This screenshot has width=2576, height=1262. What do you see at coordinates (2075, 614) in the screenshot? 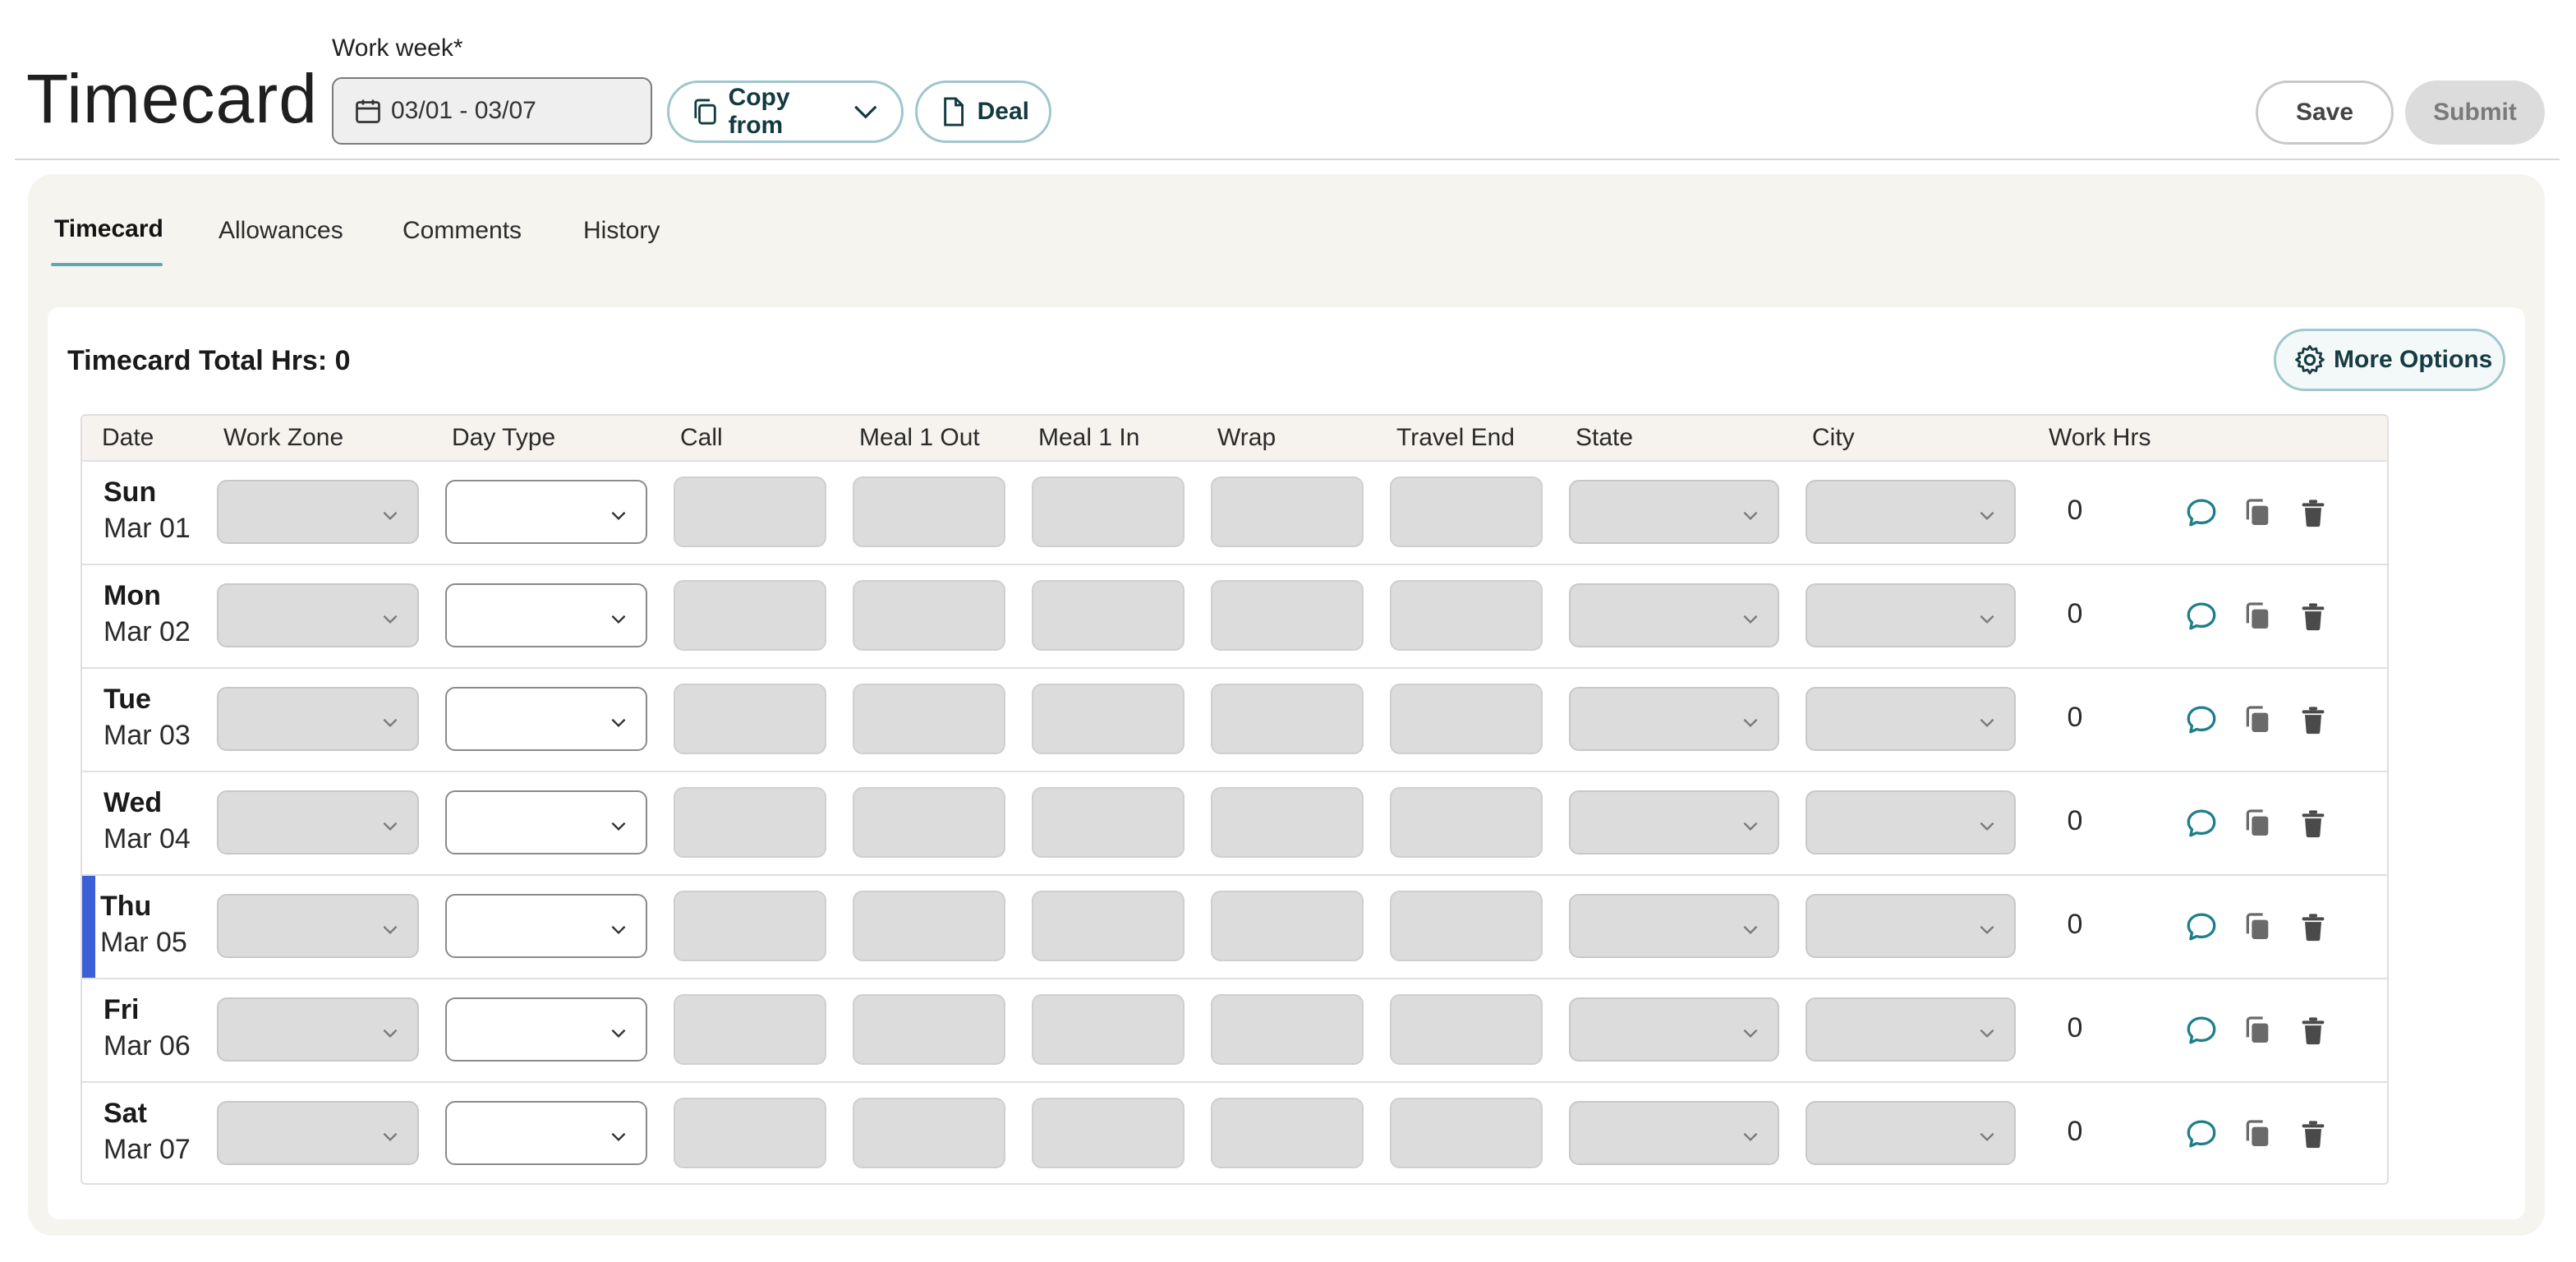
I see `work-hours-value: 0` at bounding box center [2075, 614].